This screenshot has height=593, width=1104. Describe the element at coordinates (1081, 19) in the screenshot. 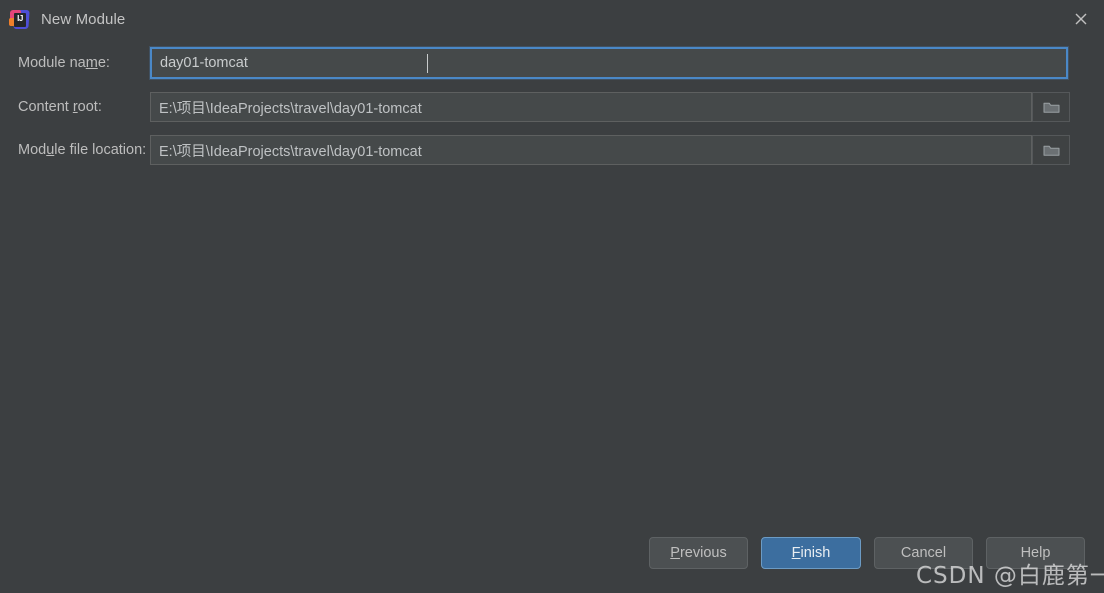

I see `close-icon` at that location.